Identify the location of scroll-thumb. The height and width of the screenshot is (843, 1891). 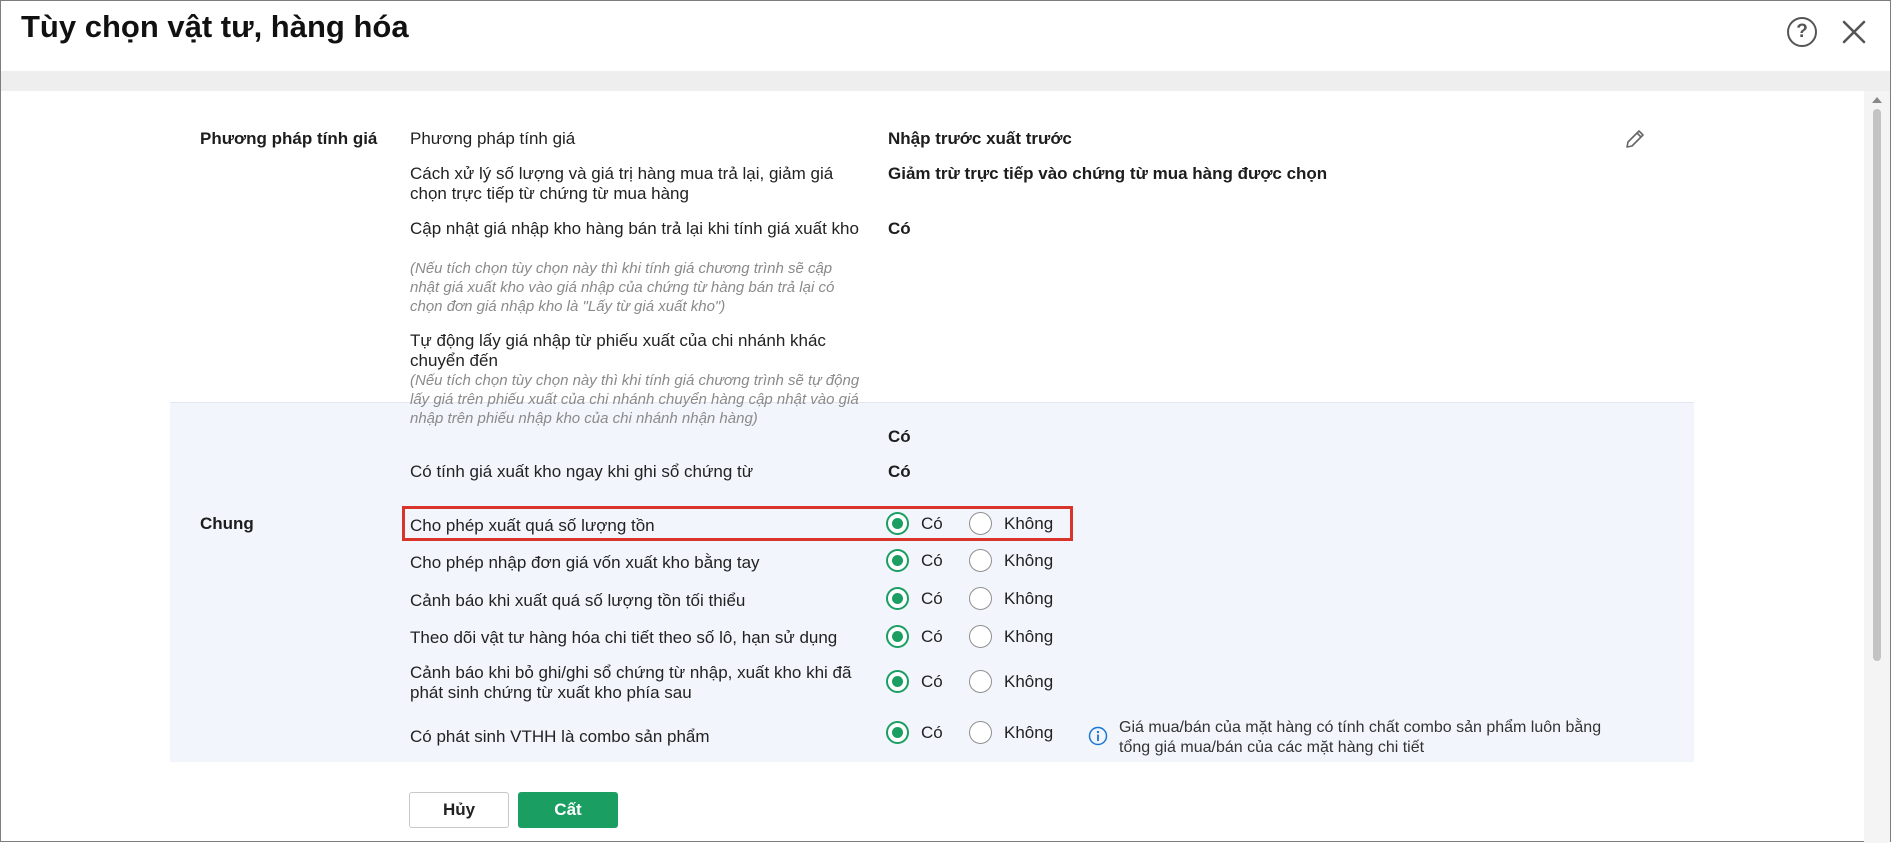
(1877, 385).